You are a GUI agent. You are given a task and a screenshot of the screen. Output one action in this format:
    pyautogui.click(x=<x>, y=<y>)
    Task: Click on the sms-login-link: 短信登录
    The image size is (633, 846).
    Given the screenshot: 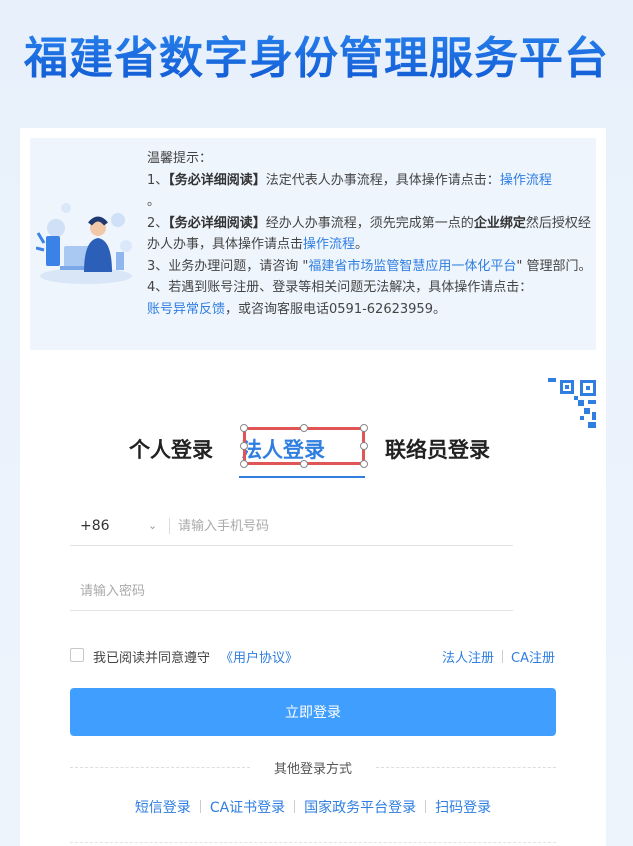 What is the action you would take?
    pyautogui.click(x=163, y=808)
    